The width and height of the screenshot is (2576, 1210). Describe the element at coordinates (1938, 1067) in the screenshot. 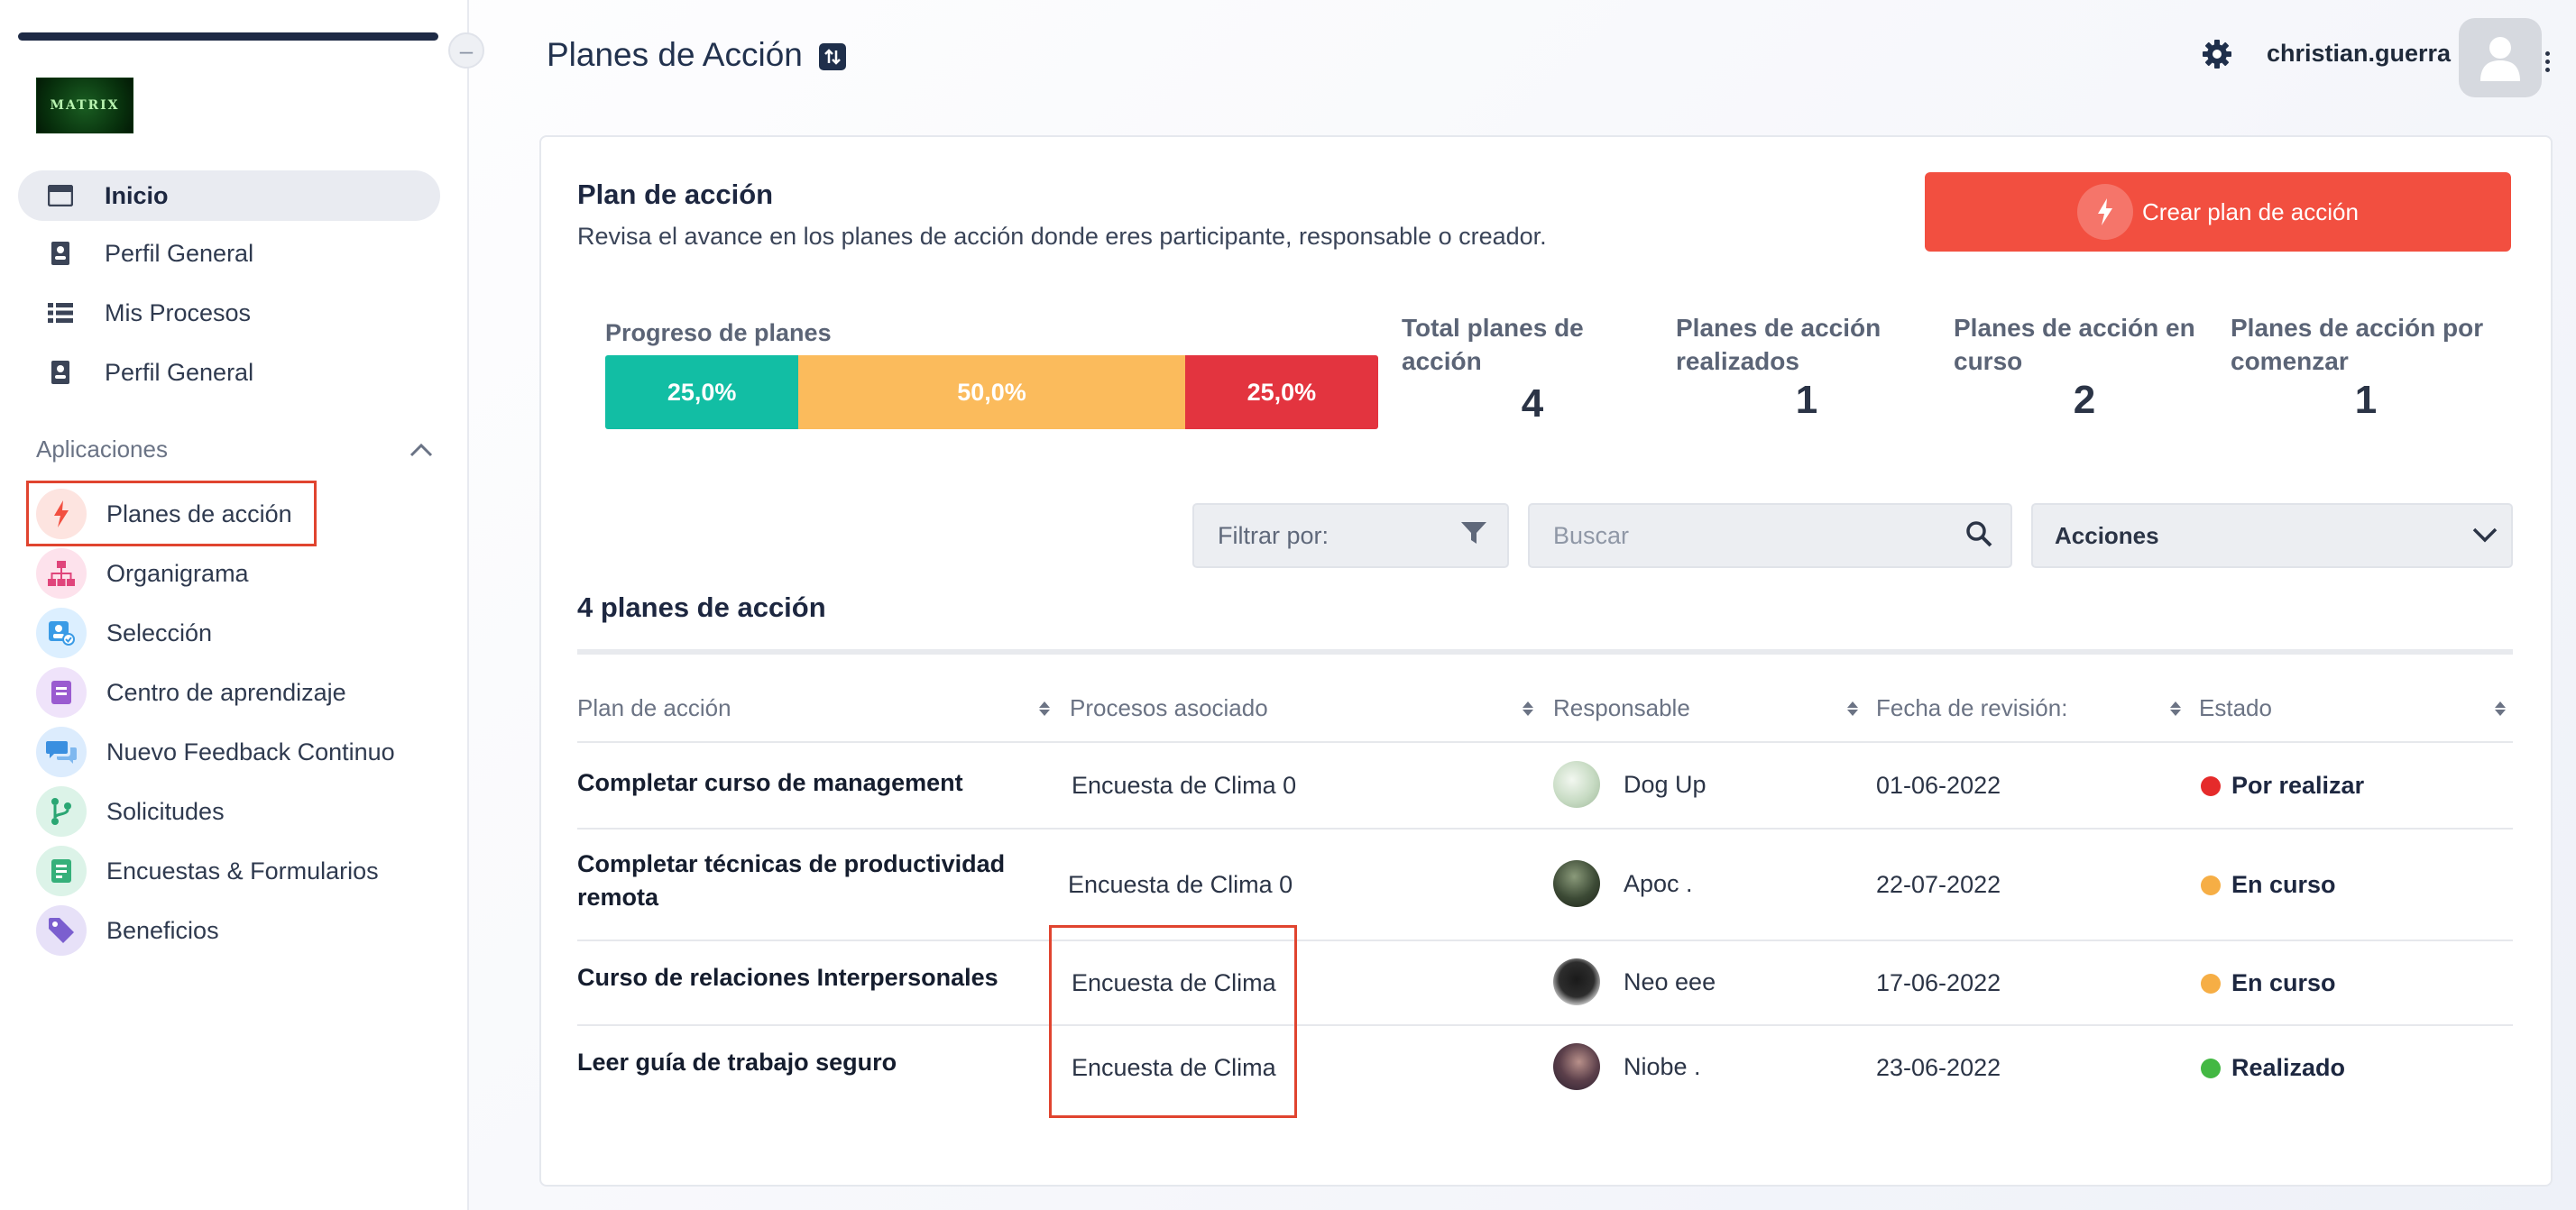

I see `row-fecha: 23-06-2022` at that location.